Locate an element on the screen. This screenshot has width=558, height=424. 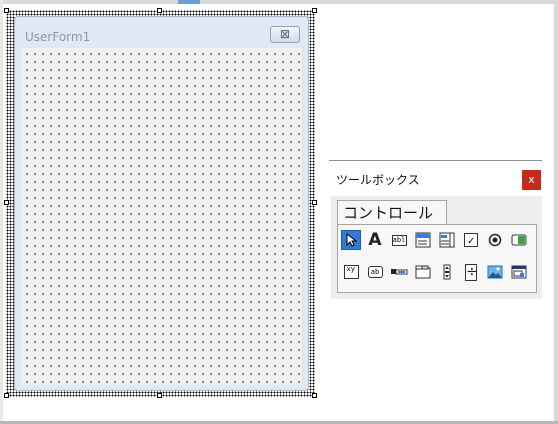
tool-listbox is located at coordinates (447, 240).